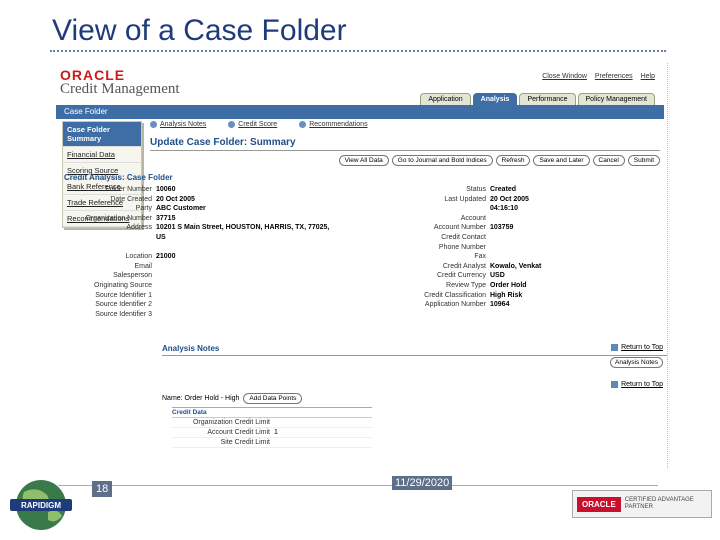 This screenshot has width=720, height=540. I want to click on field-value: ABC Customer, so click(181, 209).